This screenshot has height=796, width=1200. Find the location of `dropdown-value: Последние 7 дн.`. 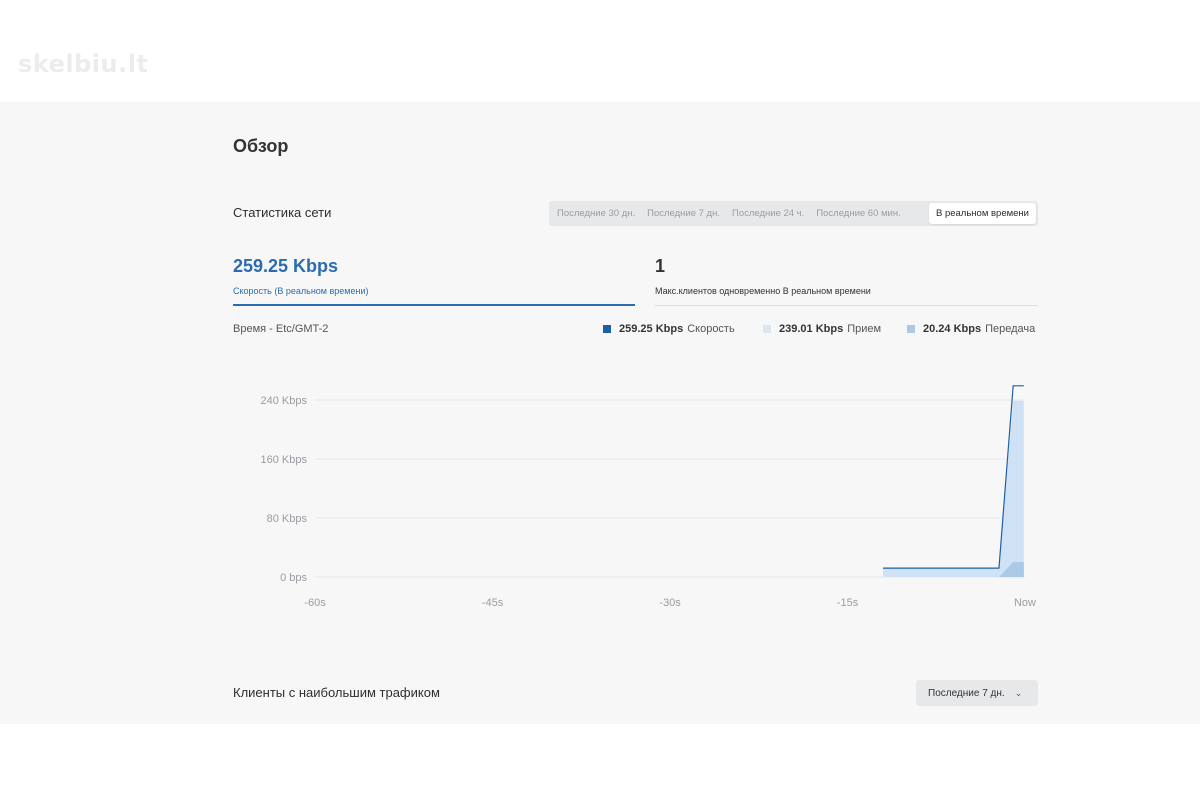

dropdown-value: Последние 7 дн. is located at coordinates (966, 693).